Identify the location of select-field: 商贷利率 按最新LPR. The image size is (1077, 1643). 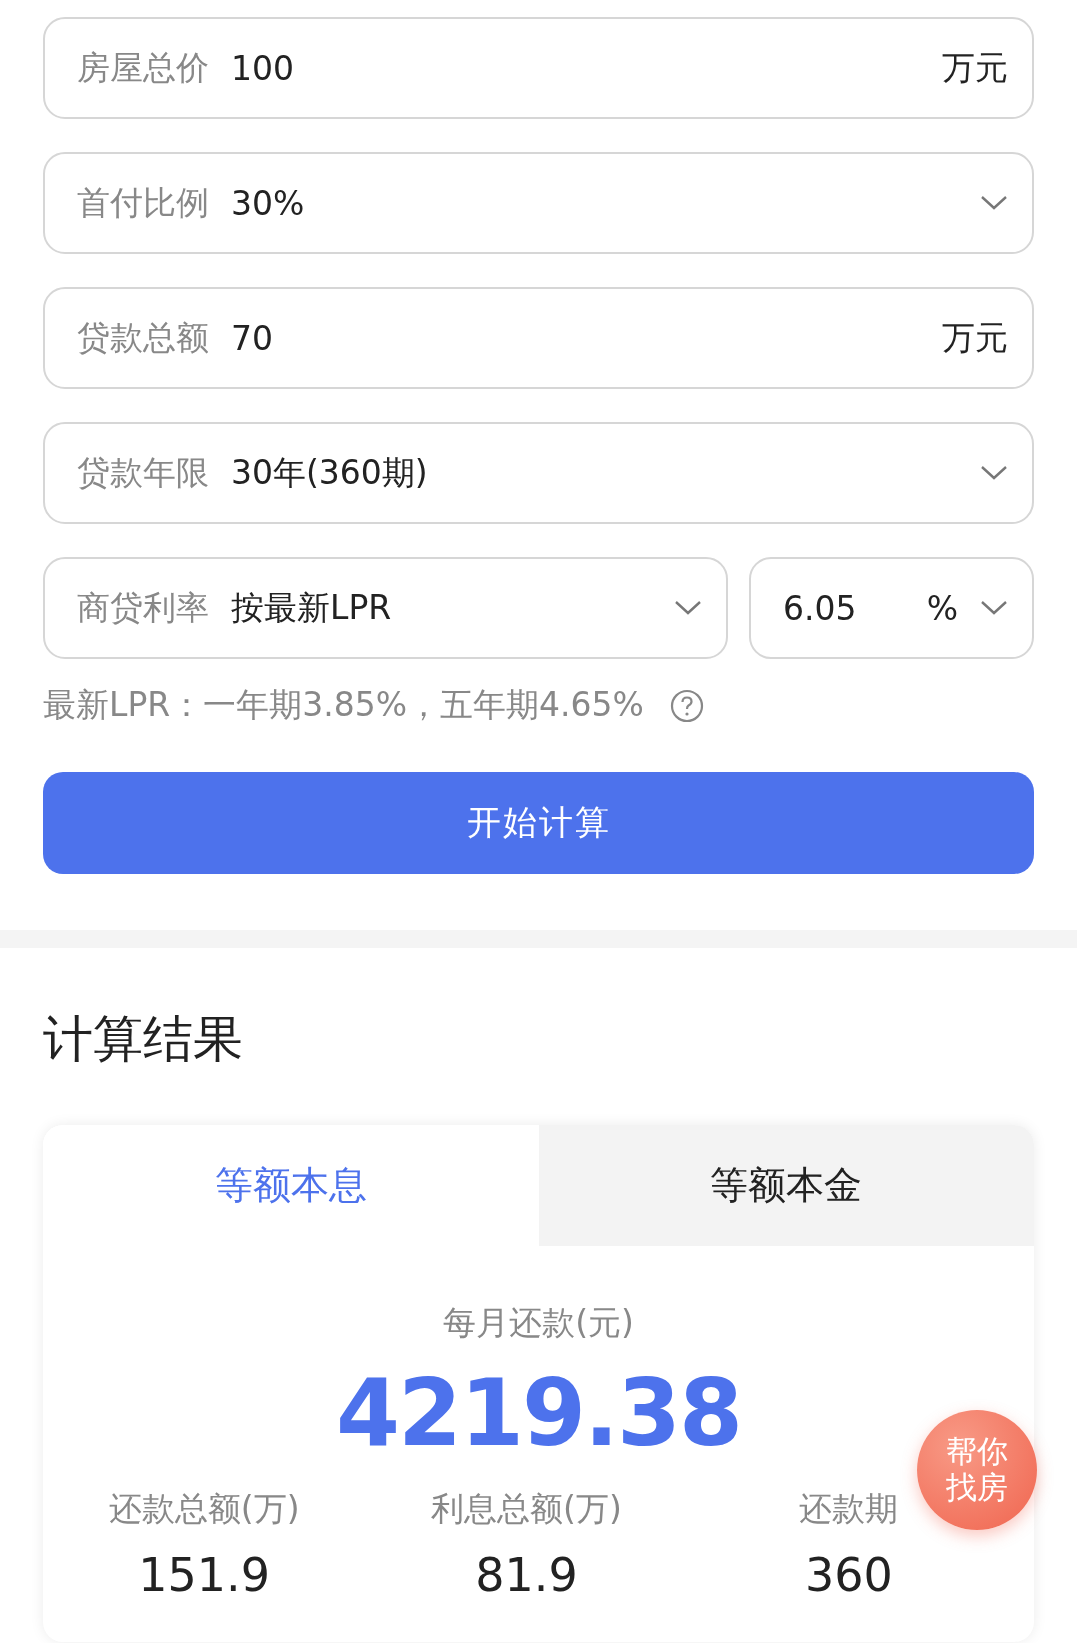
(385, 608).